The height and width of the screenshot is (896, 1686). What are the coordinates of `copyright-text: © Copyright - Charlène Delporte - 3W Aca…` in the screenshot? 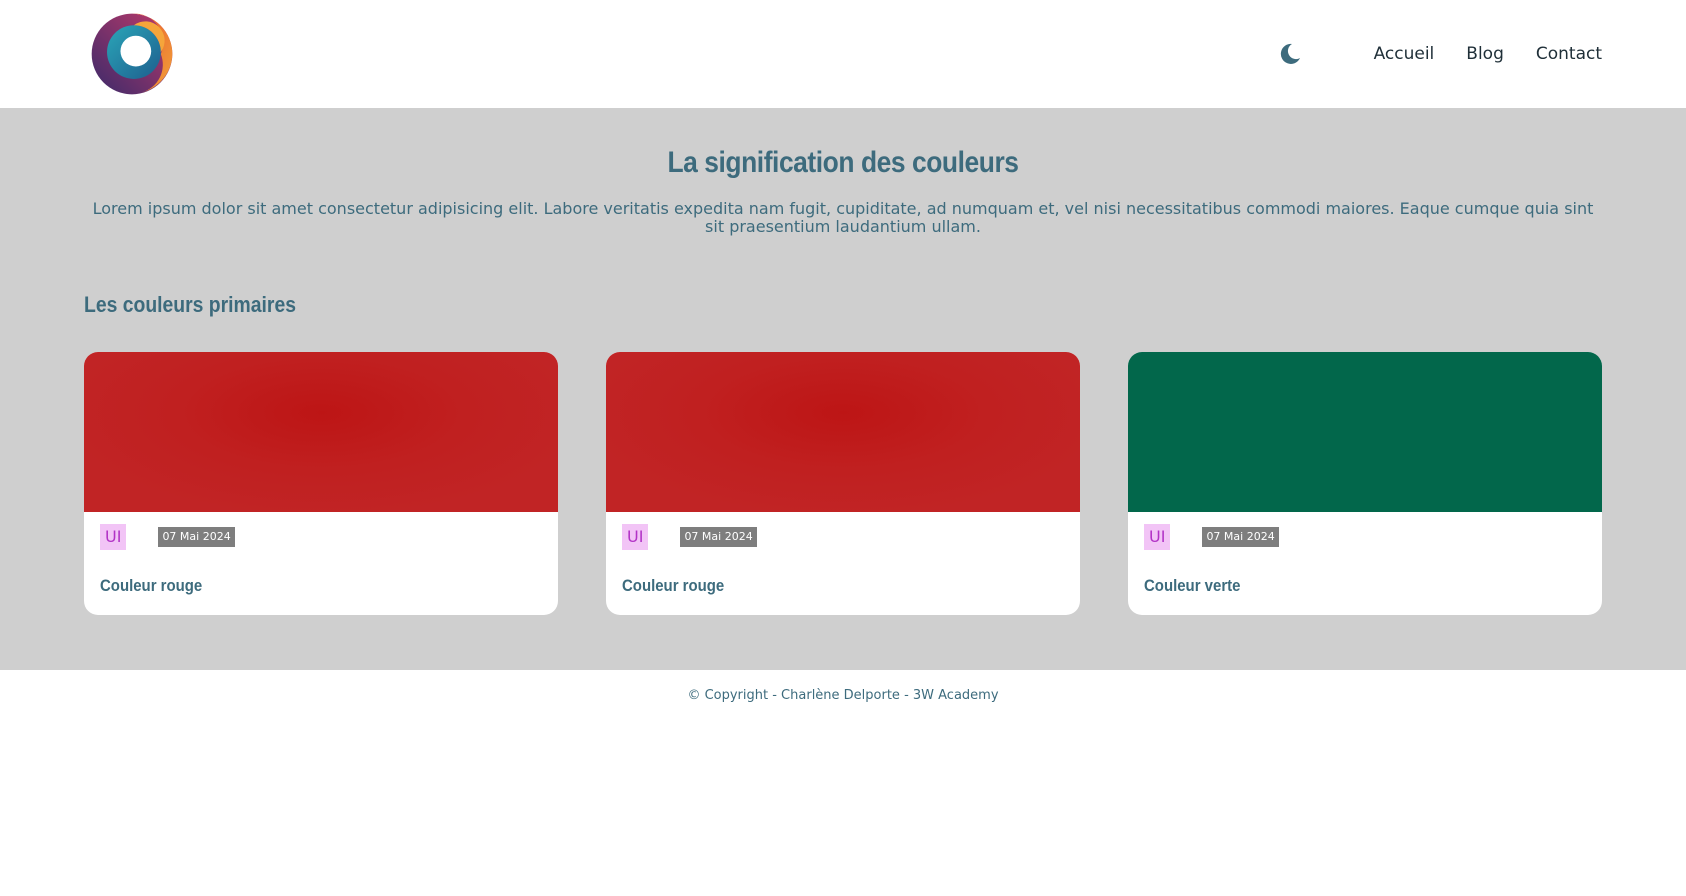 It's located at (843, 695).